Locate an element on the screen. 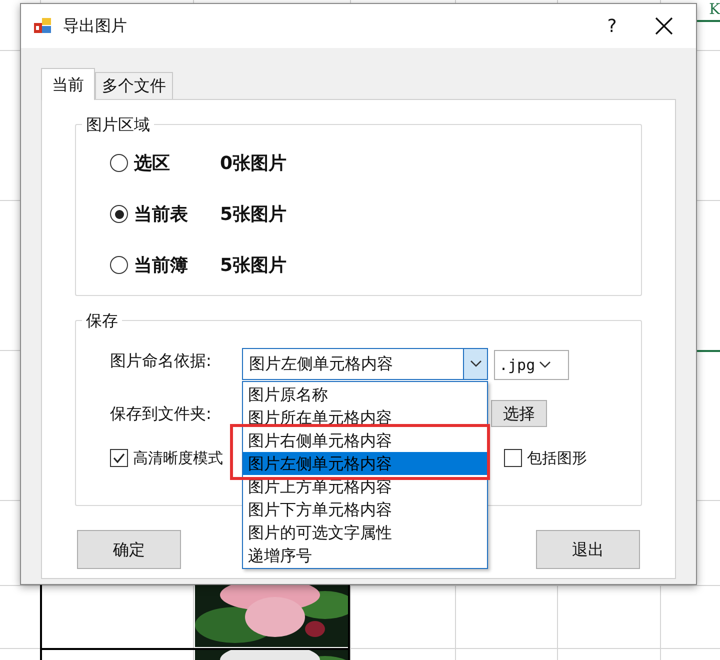  dropdown-option: 递增序号 is located at coordinates (365, 555).